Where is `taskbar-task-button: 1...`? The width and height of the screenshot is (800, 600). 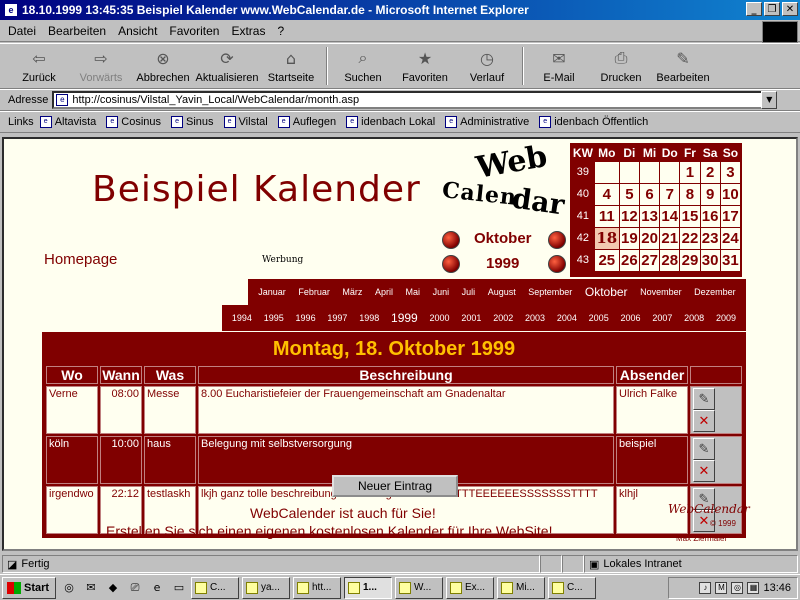
taskbar-task-button: 1... is located at coordinates (368, 587).